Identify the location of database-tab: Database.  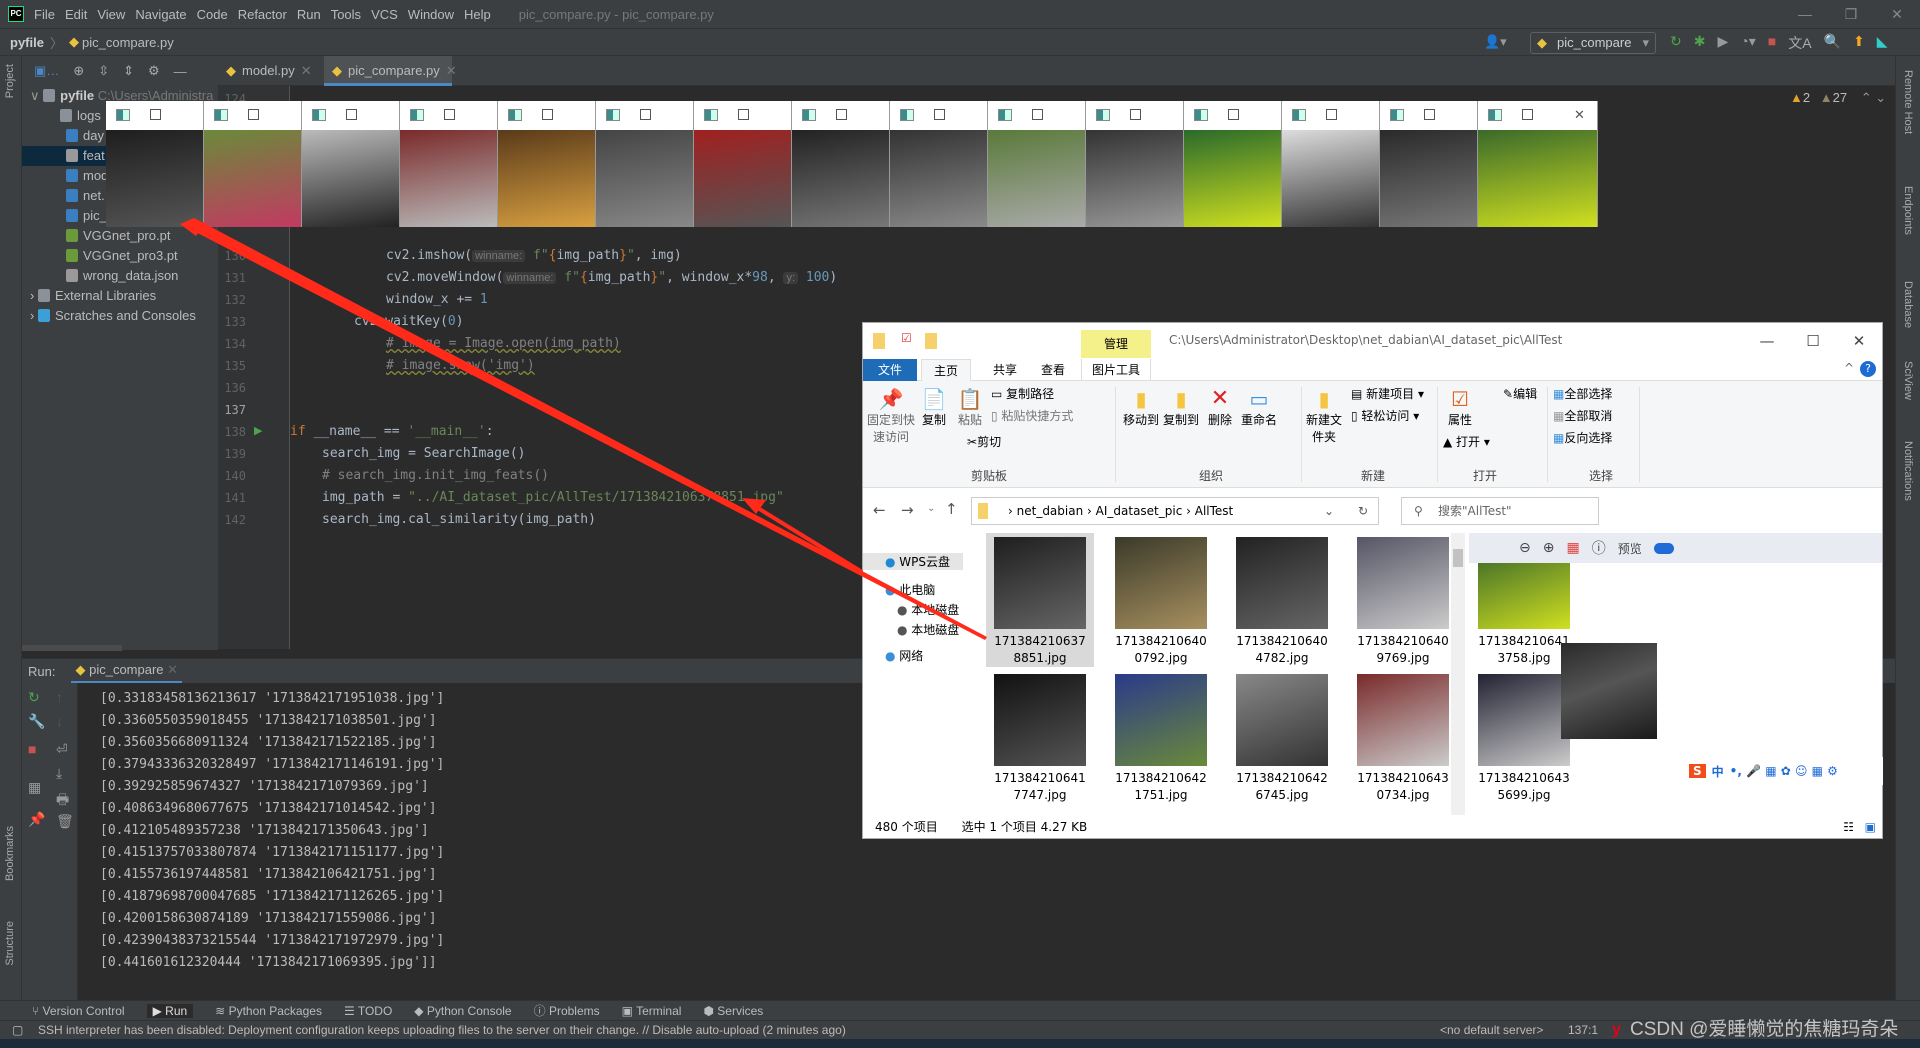
(1908, 304).